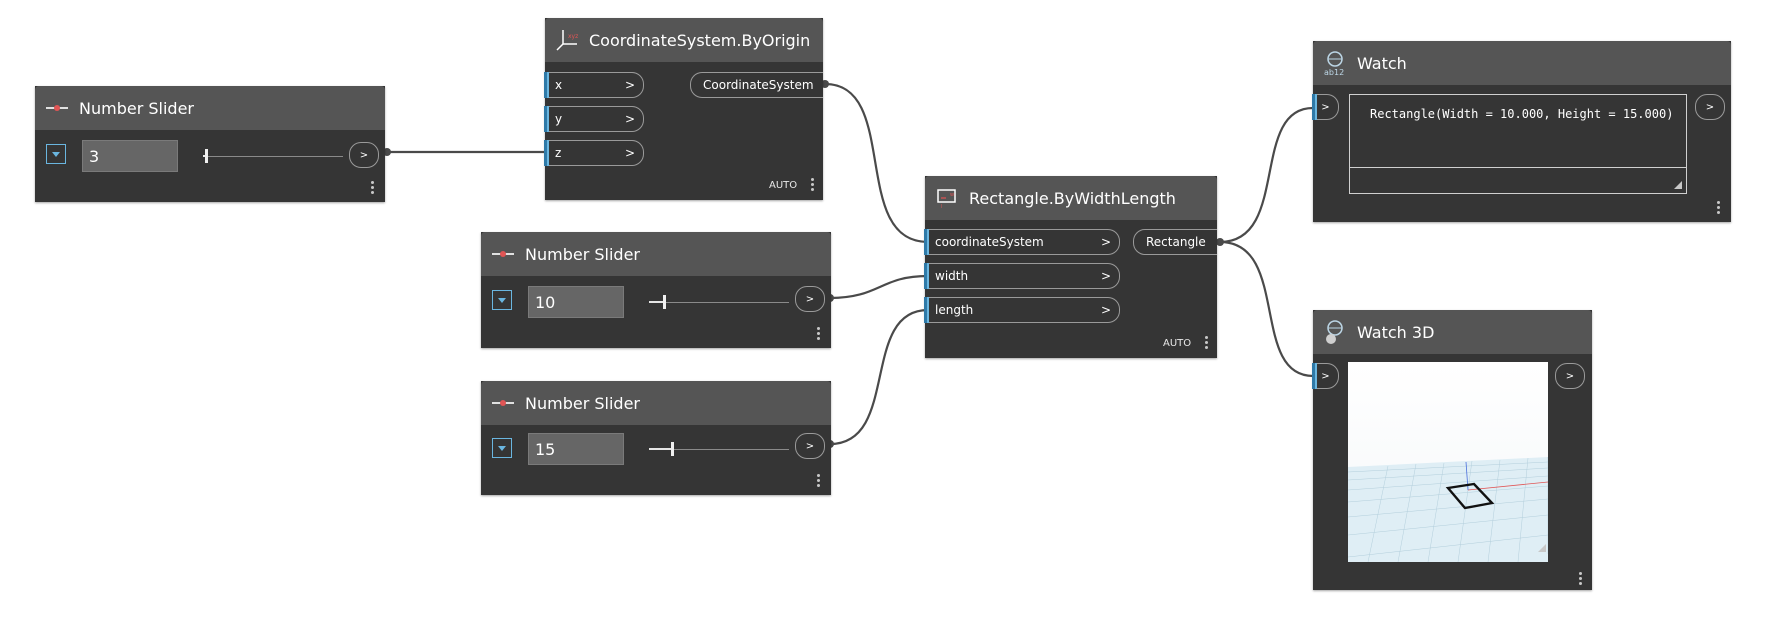 This screenshot has height=636, width=1768. I want to click on port-label: CoordinateSystem, so click(758, 85).